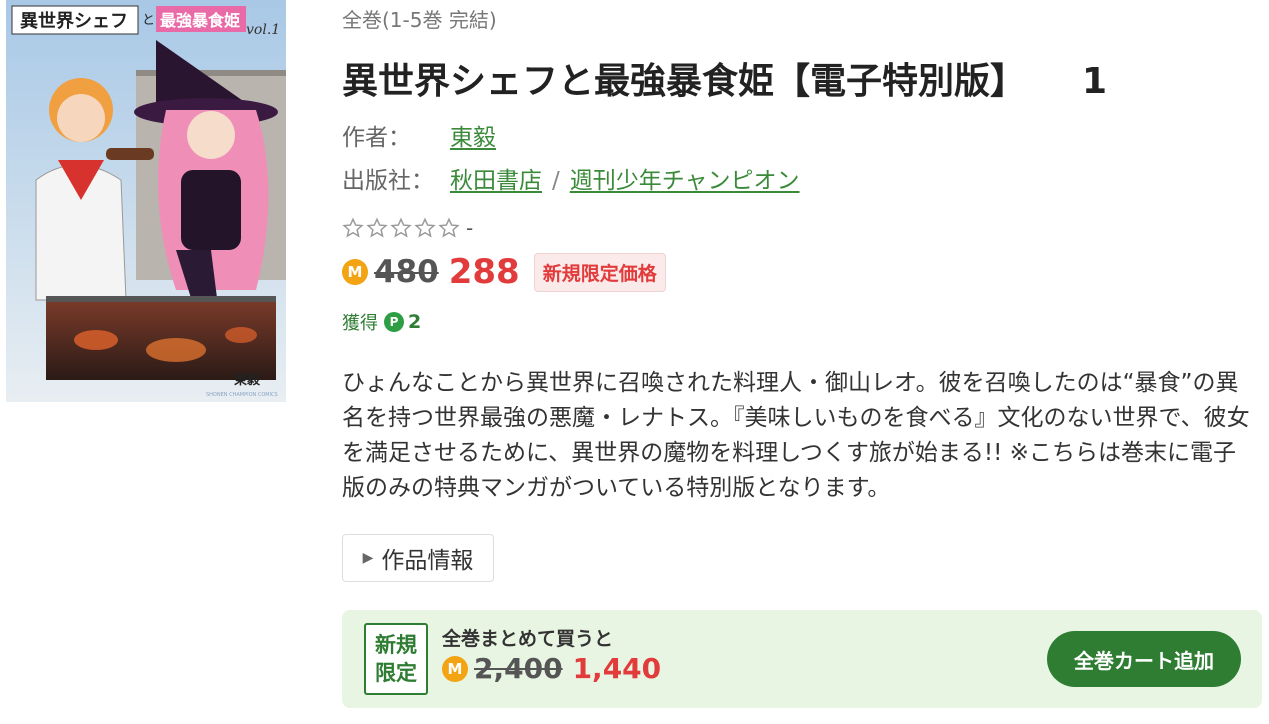 This screenshot has width=1269, height=724. I want to click on work-info-label: 作品情報, so click(427, 561).